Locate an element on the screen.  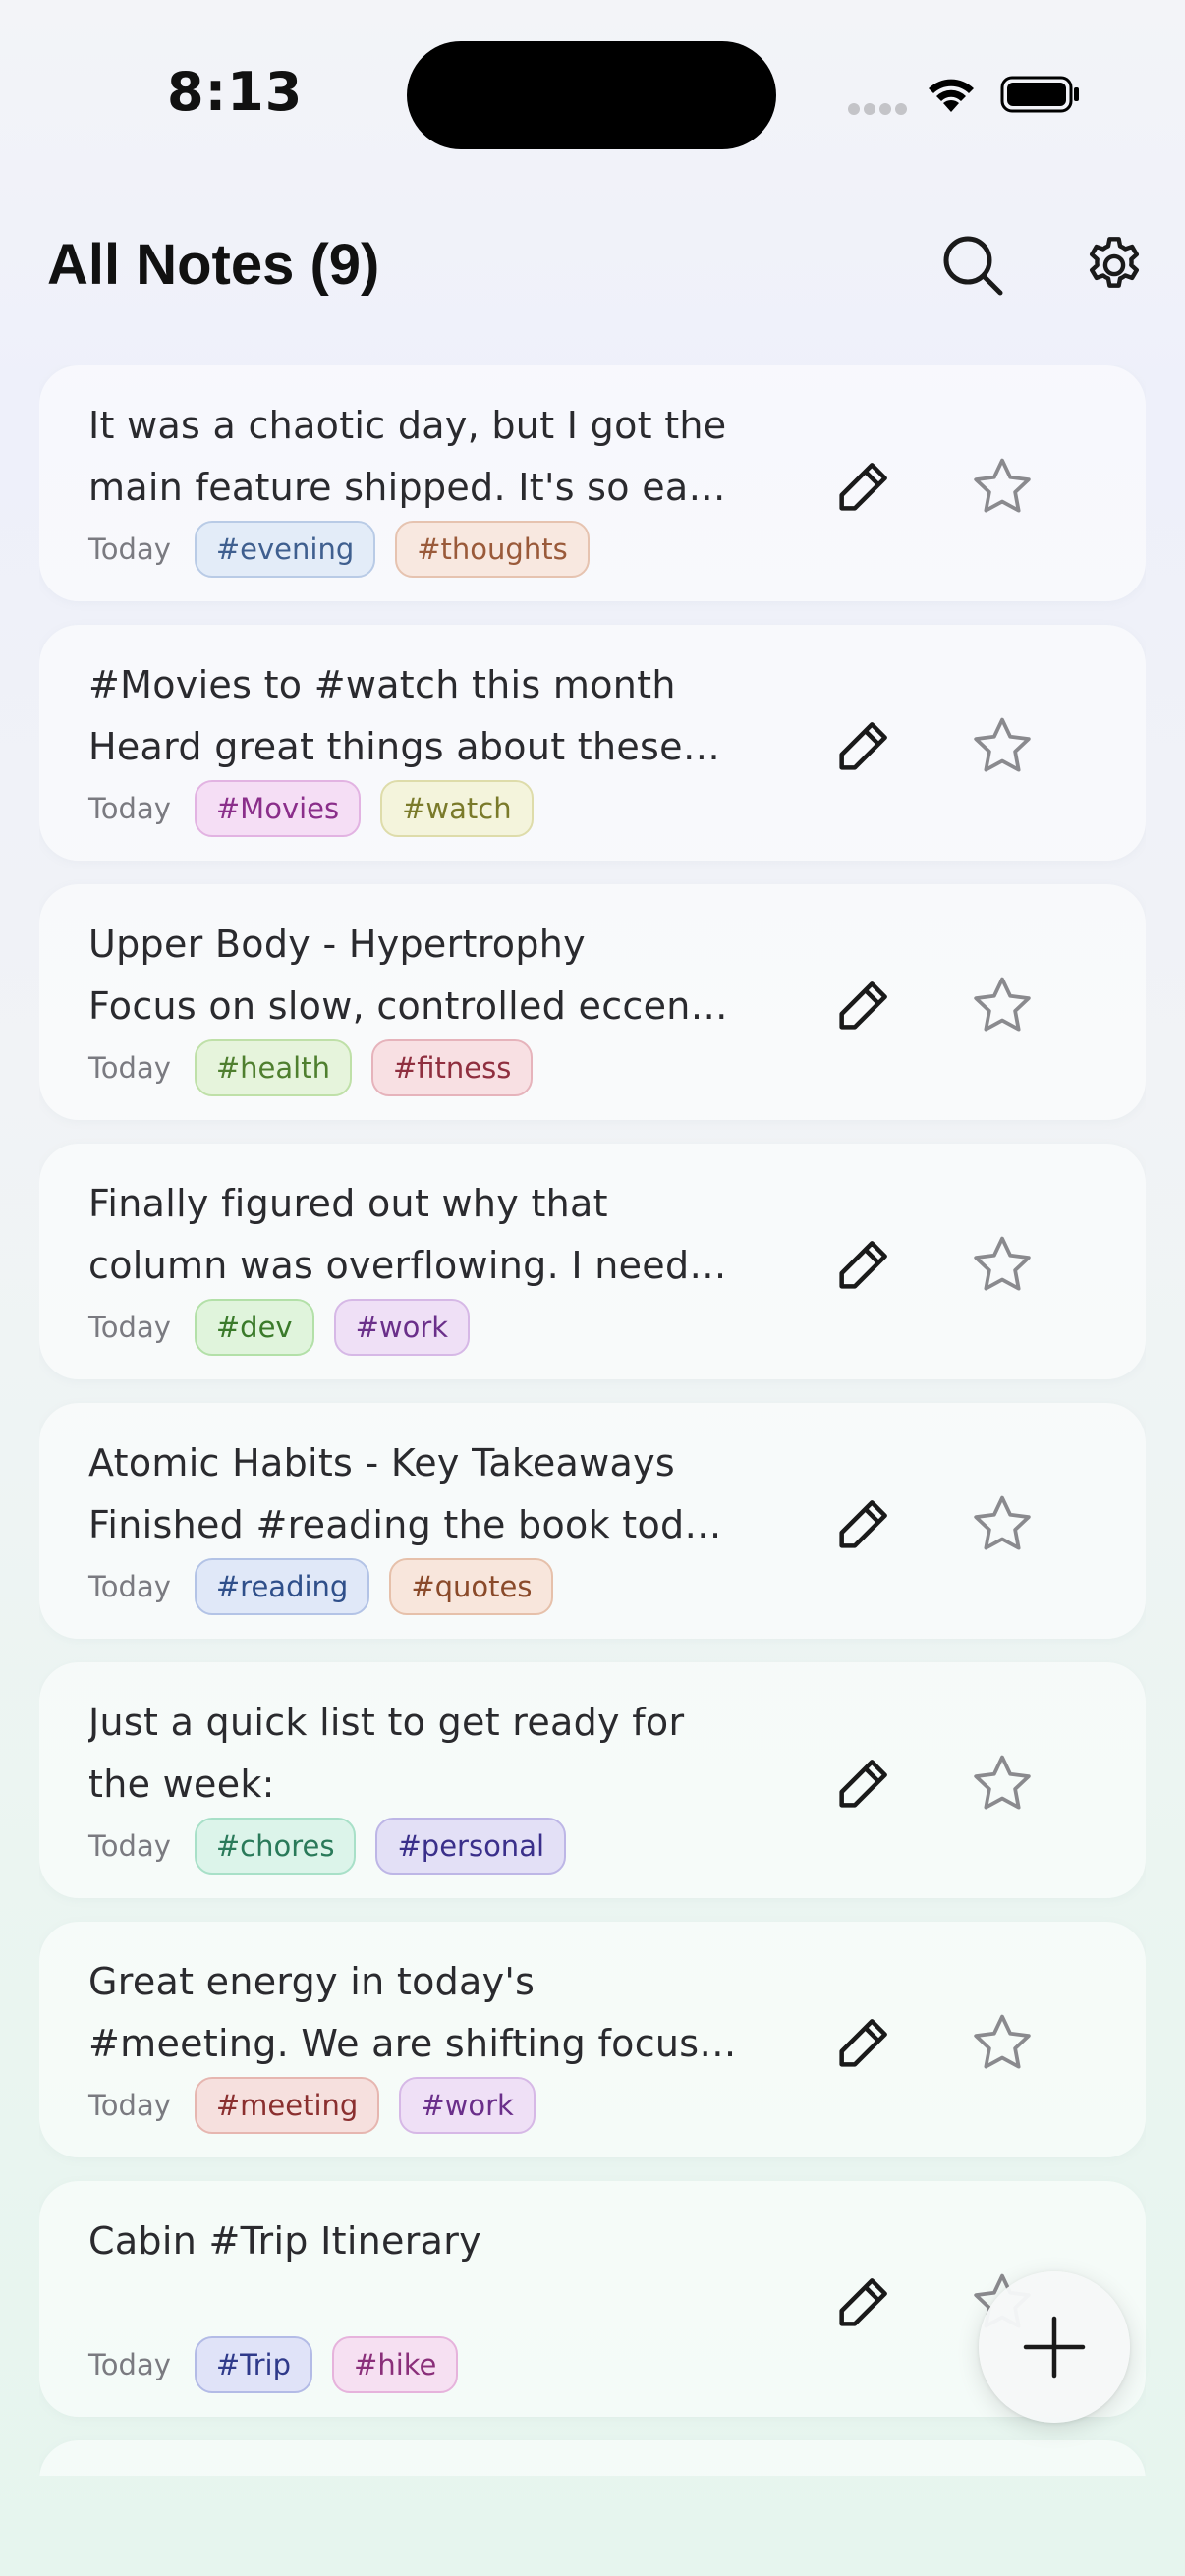
tag-chip: #reading is located at coordinates (282, 1586).